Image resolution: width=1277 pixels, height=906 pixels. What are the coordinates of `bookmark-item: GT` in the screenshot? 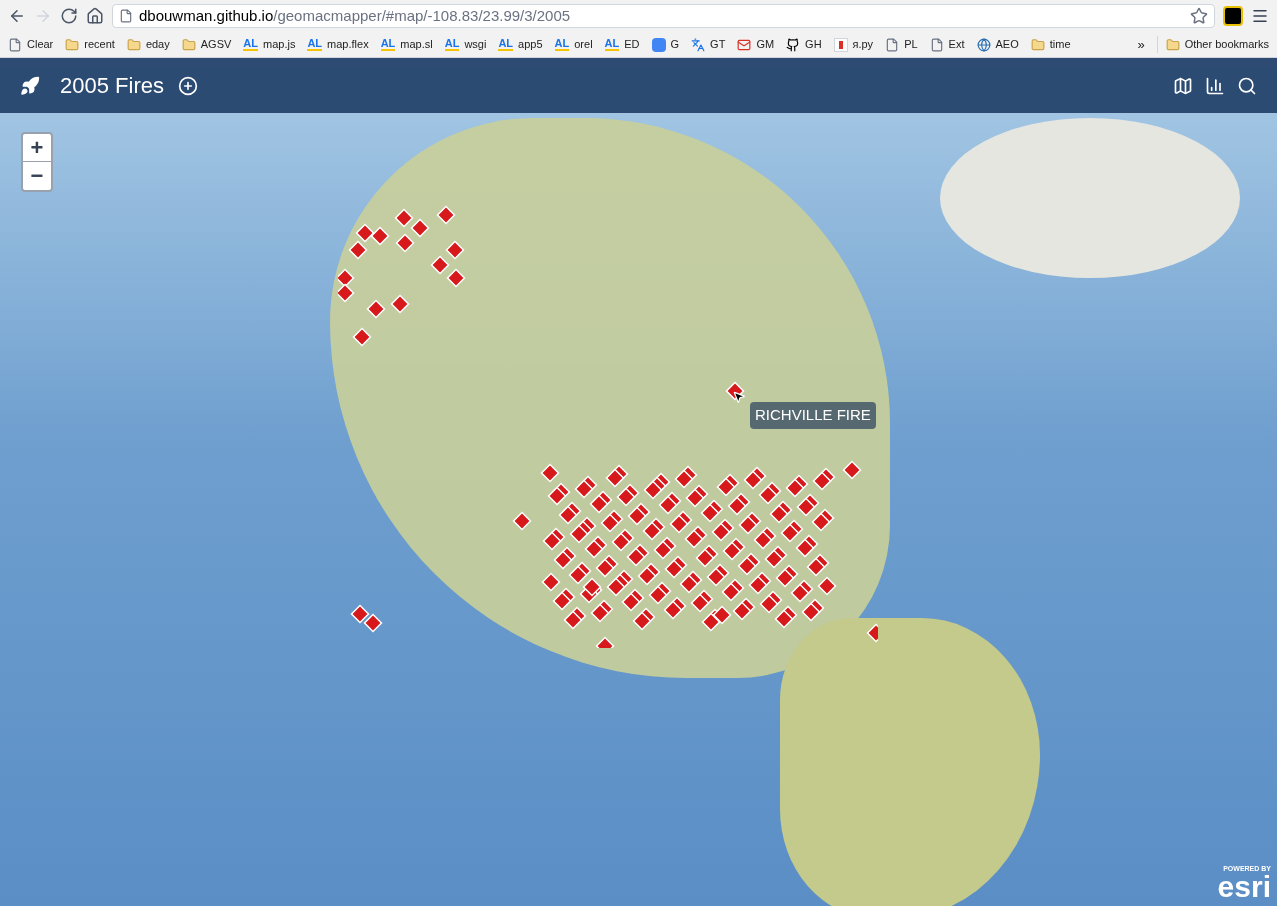 It's located at (708, 44).